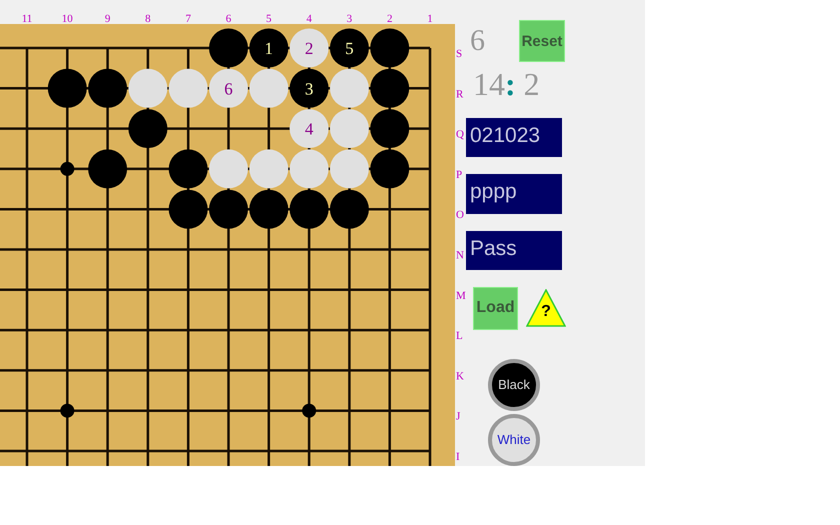 The width and height of the screenshot is (840, 525). What do you see at coordinates (458, 457) in the screenshot?
I see `row-label: I` at bounding box center [458, 457].